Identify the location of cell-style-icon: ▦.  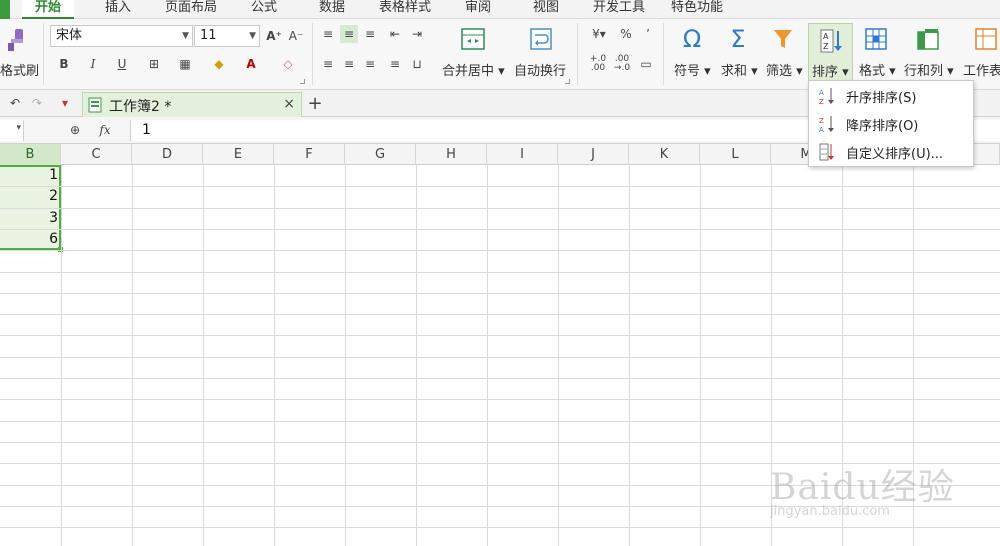
(185, 64).